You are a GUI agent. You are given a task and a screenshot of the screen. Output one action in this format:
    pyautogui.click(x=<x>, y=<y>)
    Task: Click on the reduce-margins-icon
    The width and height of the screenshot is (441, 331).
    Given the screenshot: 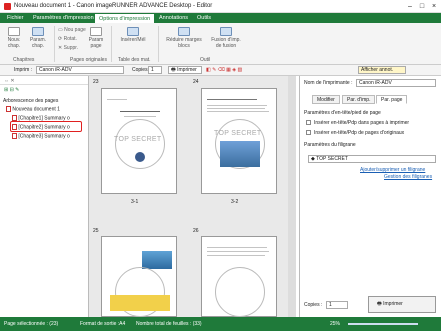 What is the action you would take?
    pyautogui.click(x=184, y=31)
    